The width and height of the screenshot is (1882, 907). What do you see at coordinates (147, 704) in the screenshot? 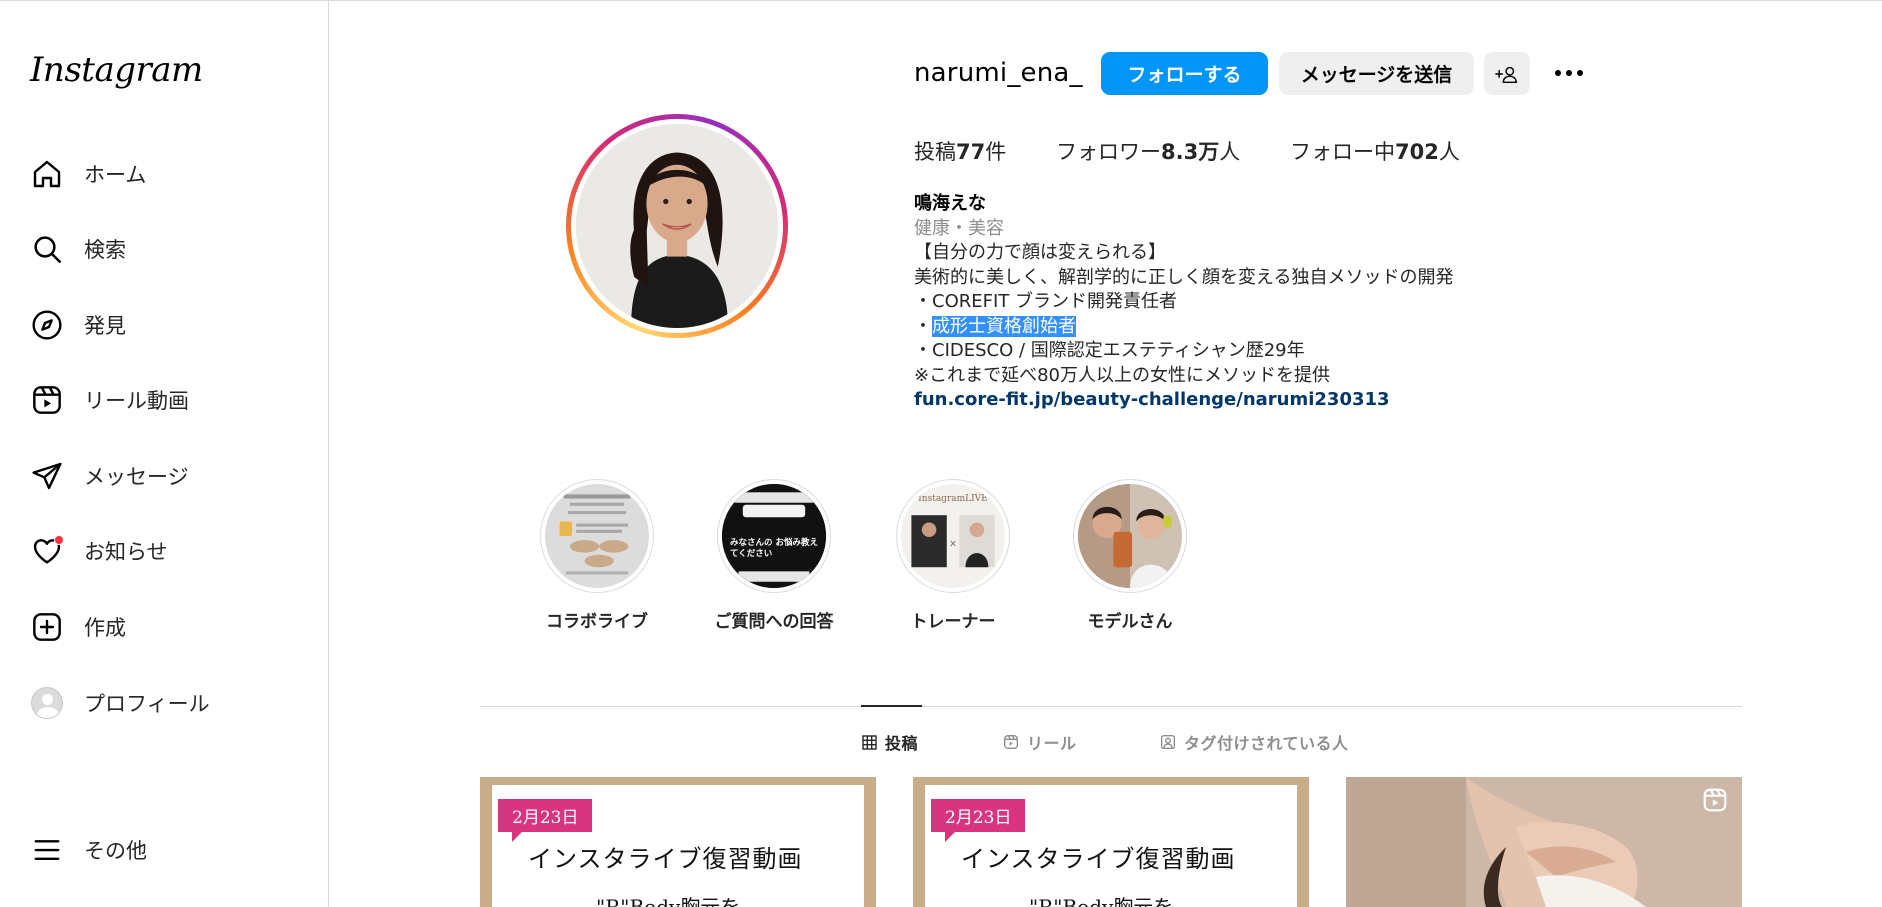
I see `sidebar-item-label: プロフィール` at bounding box center [147, 704].